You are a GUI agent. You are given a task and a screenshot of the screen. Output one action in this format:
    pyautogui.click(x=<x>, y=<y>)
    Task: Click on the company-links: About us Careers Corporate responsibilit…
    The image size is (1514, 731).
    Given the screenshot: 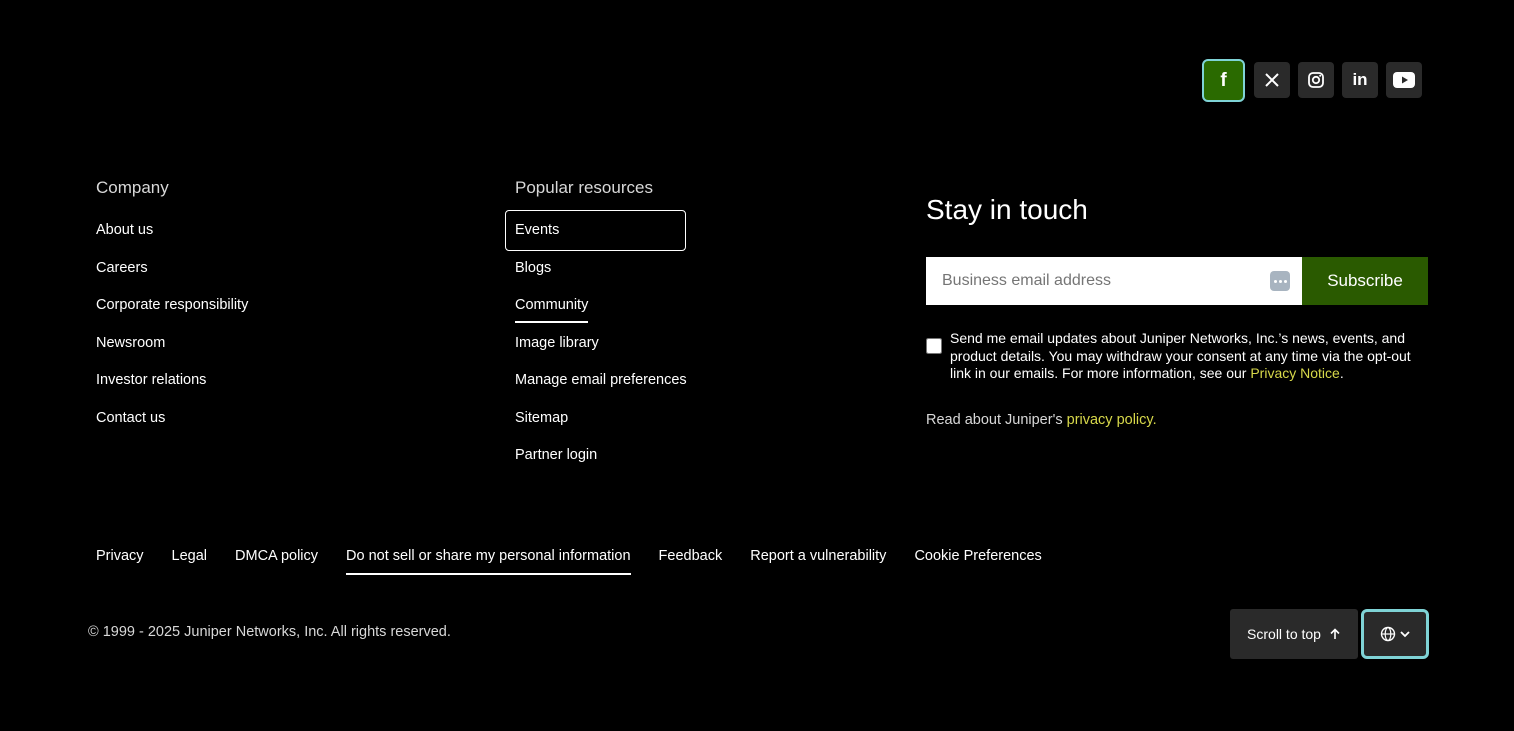 What is the action you would take?
    pyautogui.click(x=172, y=332)
    